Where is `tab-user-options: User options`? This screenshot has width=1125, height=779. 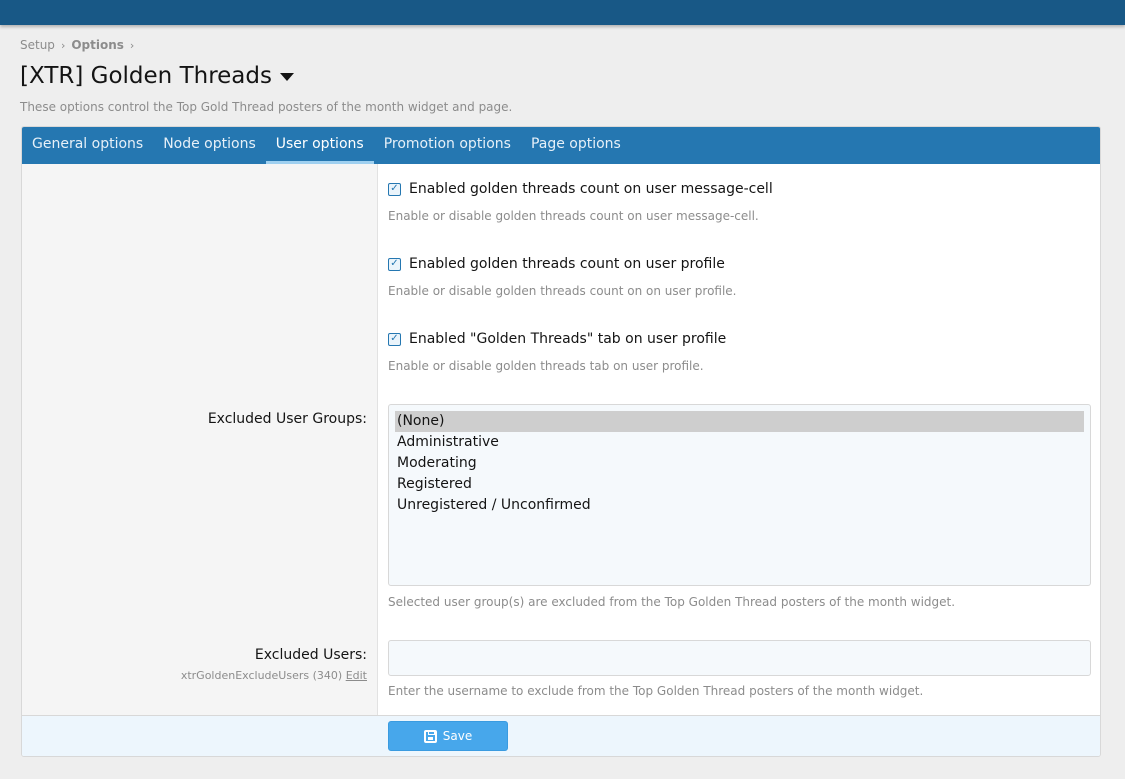
tab-user-options: User options is located at coordinates (319, 145).